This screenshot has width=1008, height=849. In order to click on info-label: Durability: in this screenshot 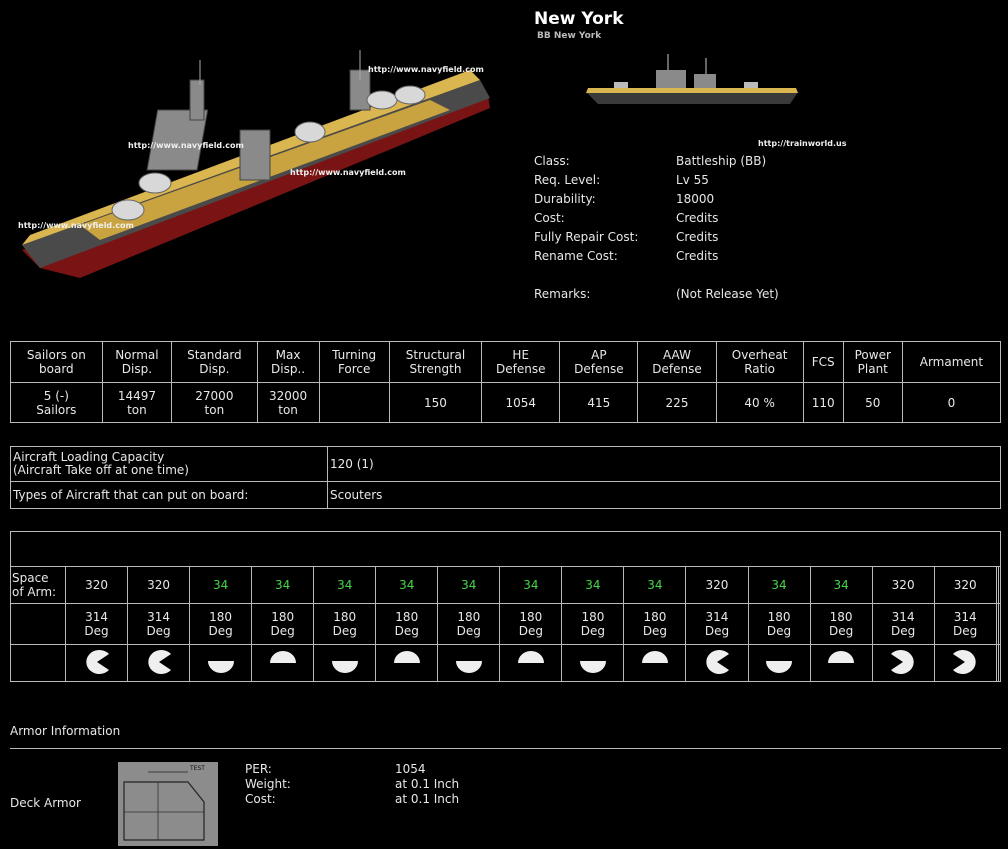, I will do `click(565, 199)`.